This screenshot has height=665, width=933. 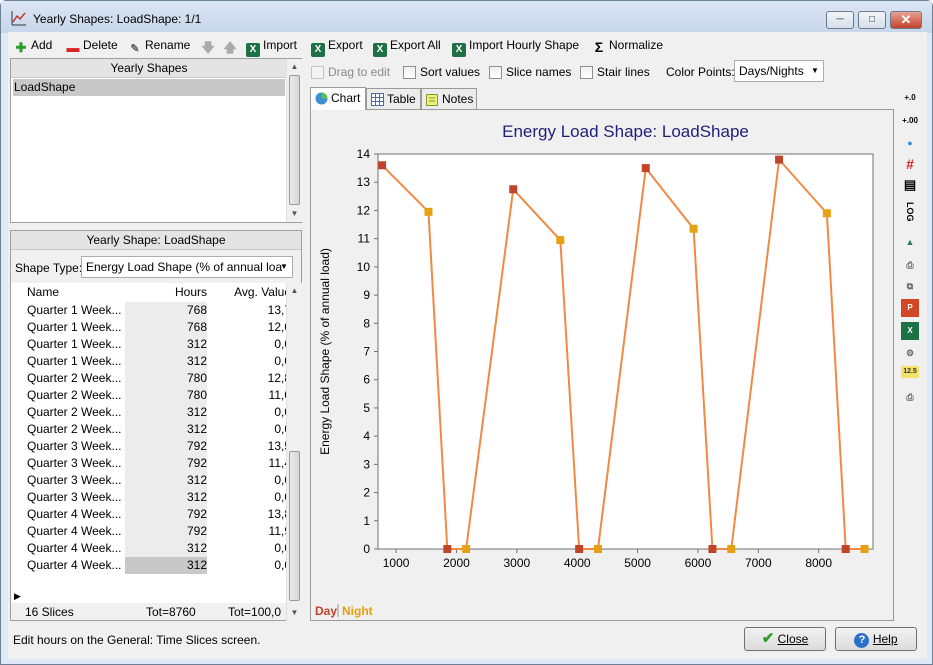 What do you see at coordinates (366, 352) in the screenshot?
I see `y-tick-label: 7` at bounding box center [366, 352].